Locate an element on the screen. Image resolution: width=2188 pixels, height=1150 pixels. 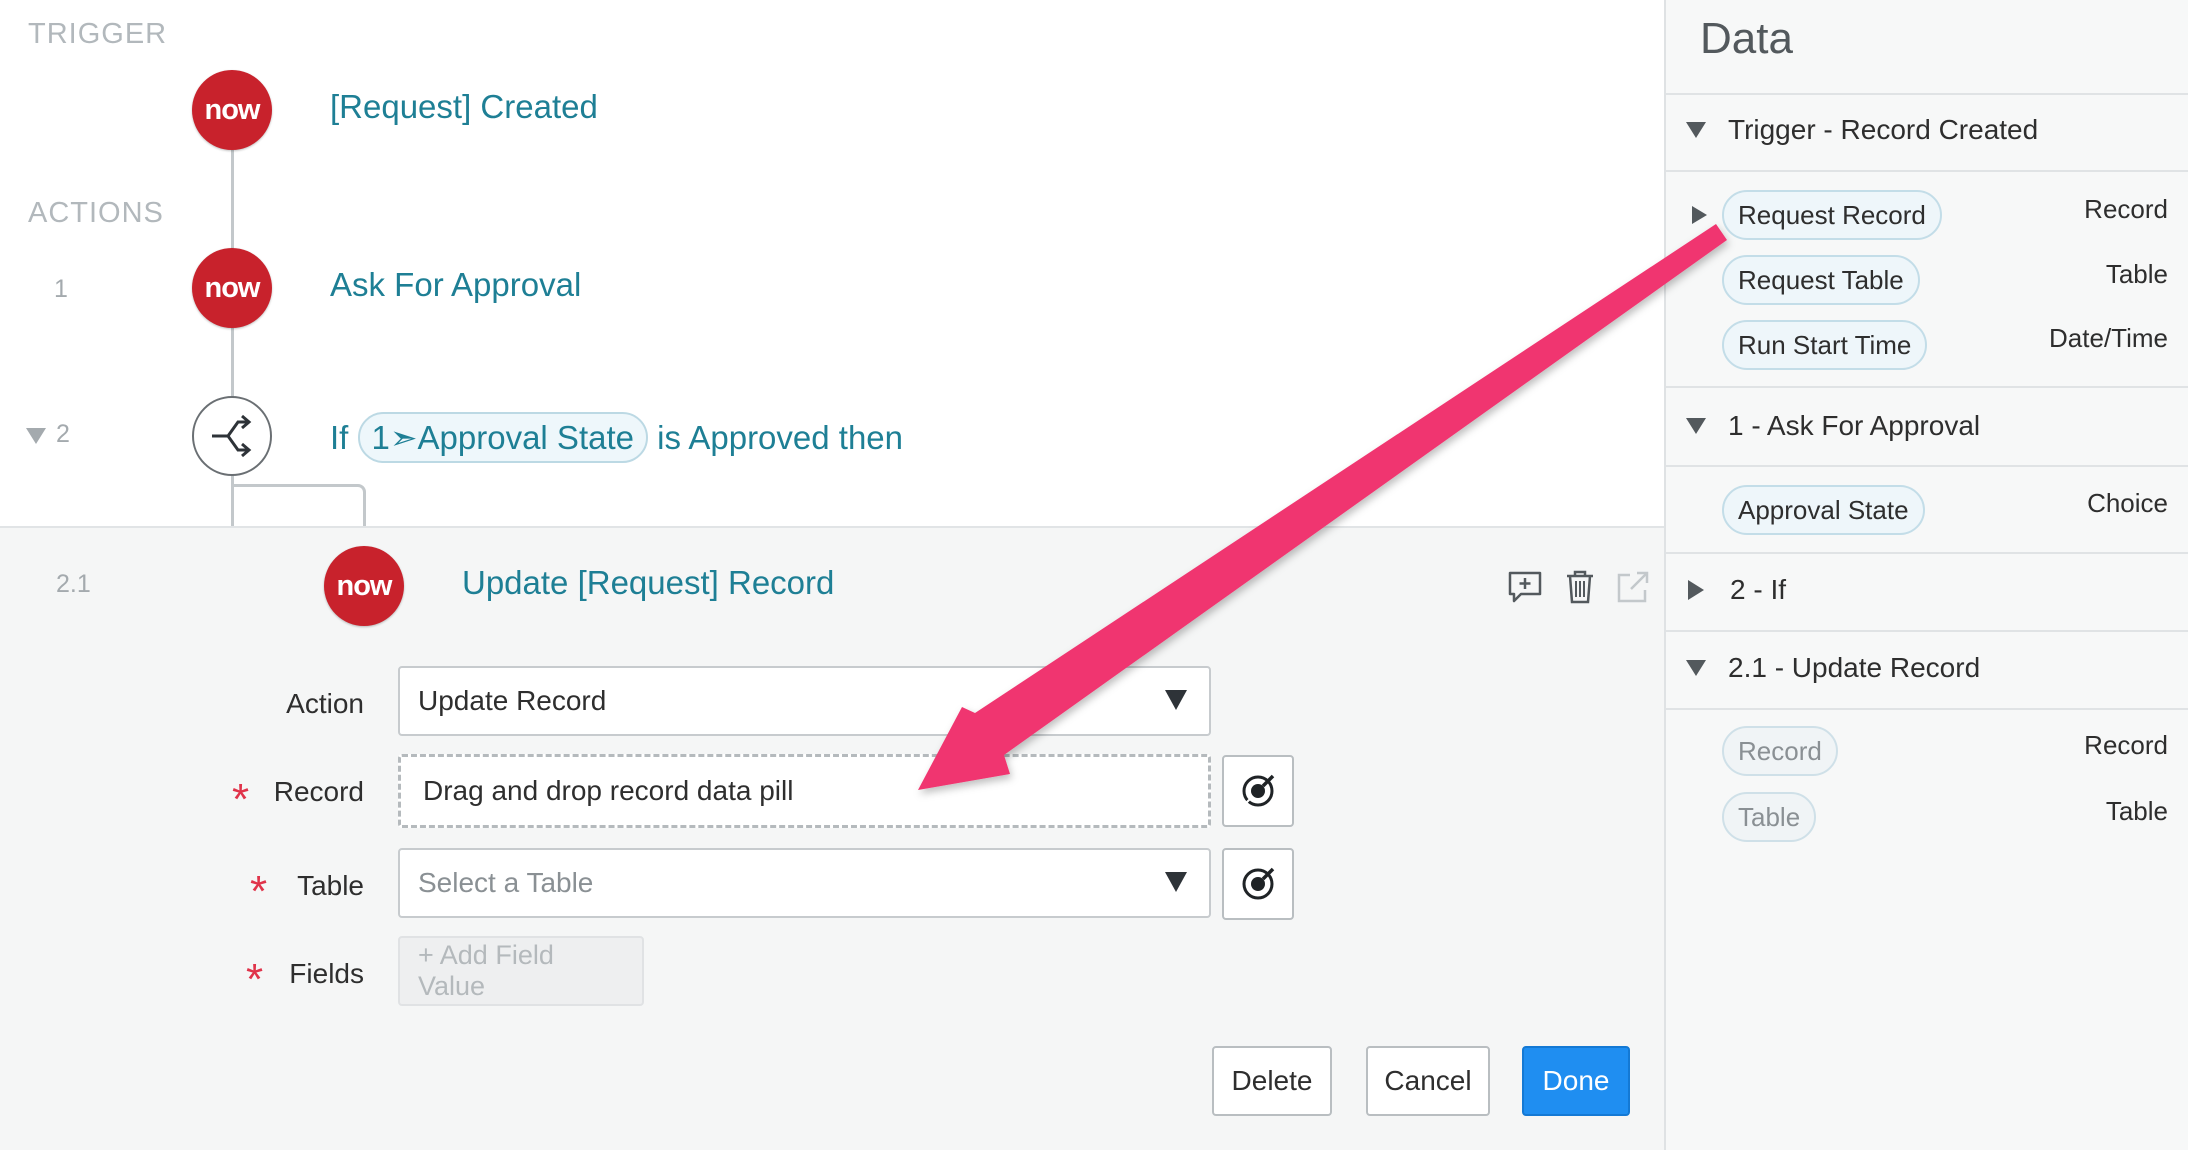
trash-icon is located at coordinates (1580, 587).